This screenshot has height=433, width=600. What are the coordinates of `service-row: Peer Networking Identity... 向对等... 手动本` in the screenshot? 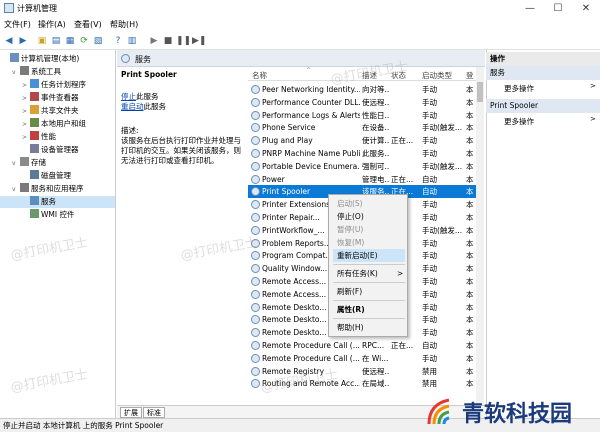 It's located at (363, 89).